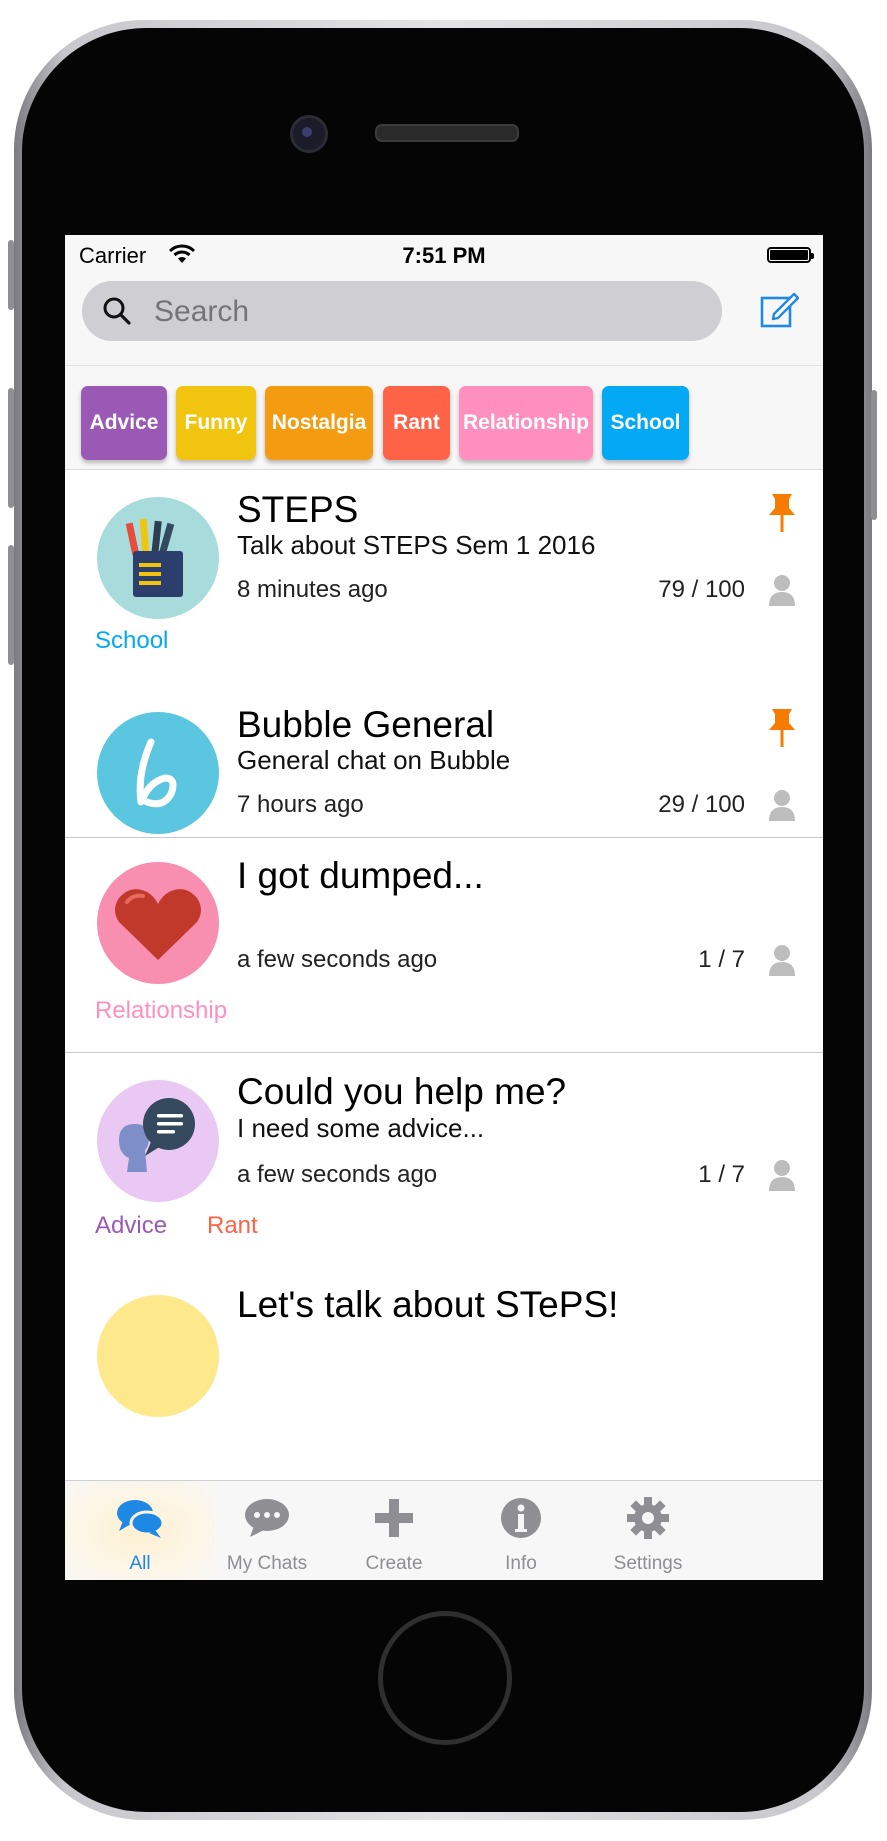 The height and width of the screenshot is (1841, 887). What do you see at coordinates (394, 1518) in the screenshot?
I see `plus-icon` at bounding box center [394, 1518].